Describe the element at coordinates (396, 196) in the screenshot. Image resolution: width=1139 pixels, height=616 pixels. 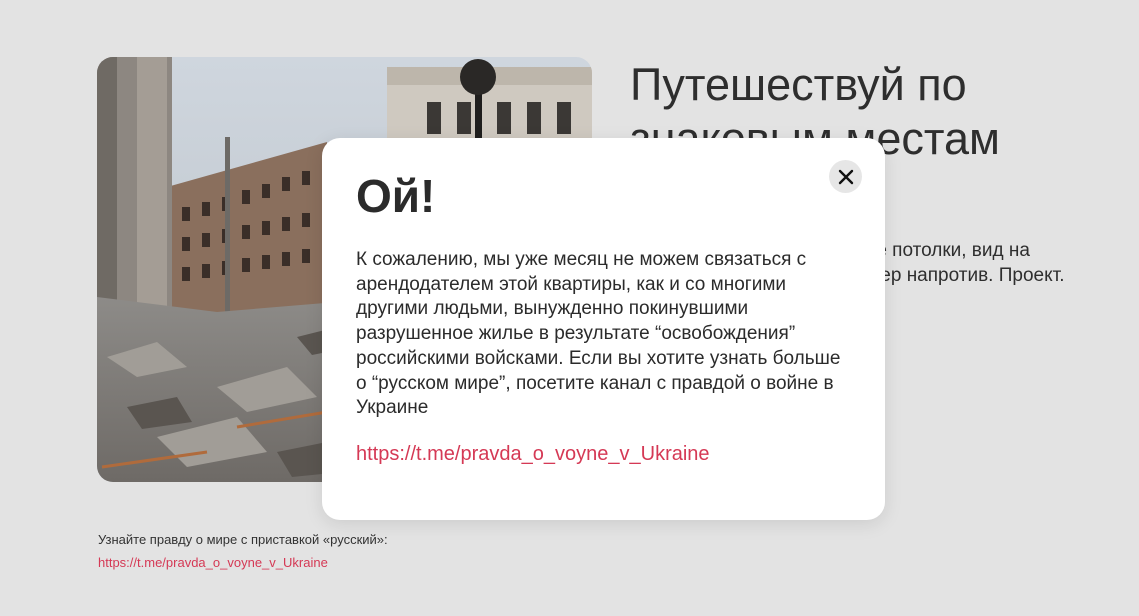
I see `modal-title: Ой!` at that location.